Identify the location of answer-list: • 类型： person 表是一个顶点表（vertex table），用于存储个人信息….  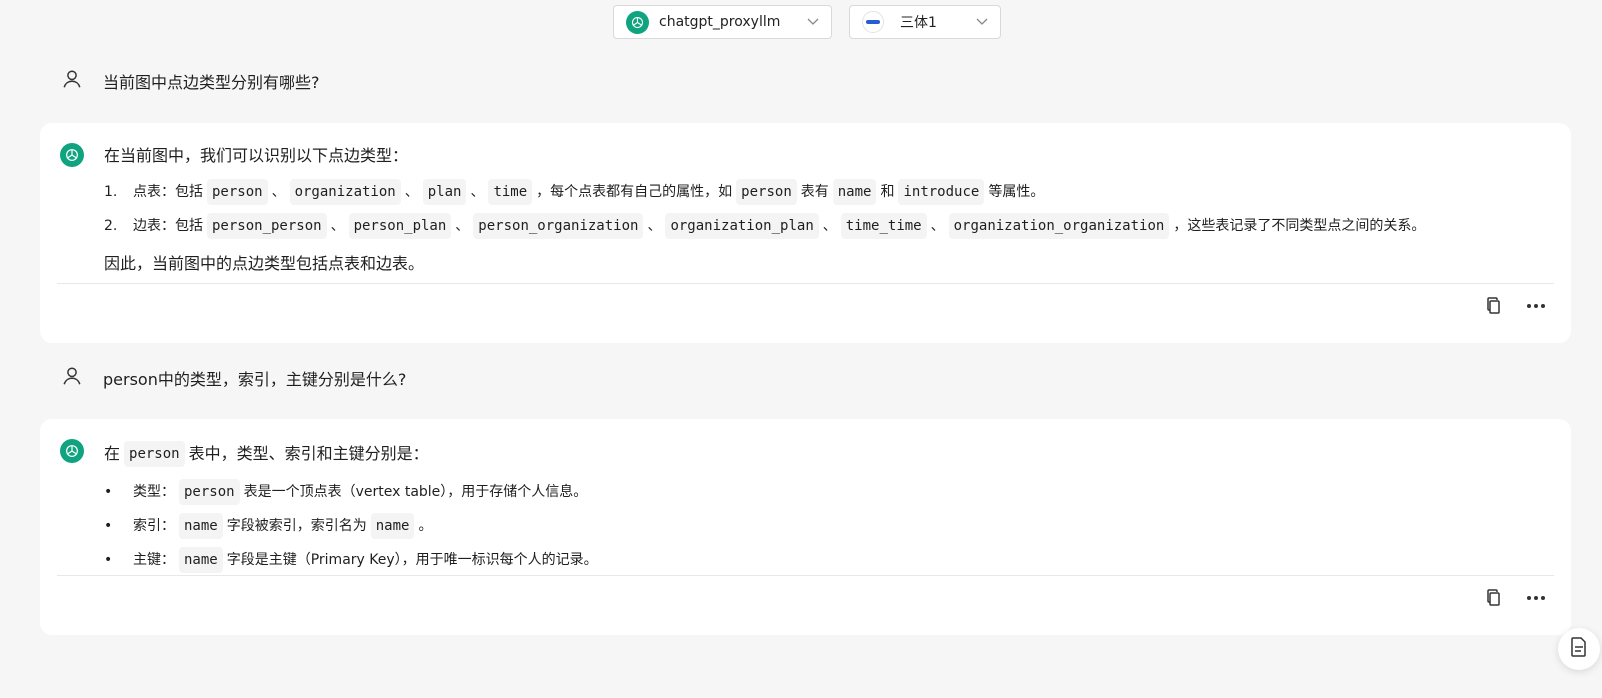
(827, 526).